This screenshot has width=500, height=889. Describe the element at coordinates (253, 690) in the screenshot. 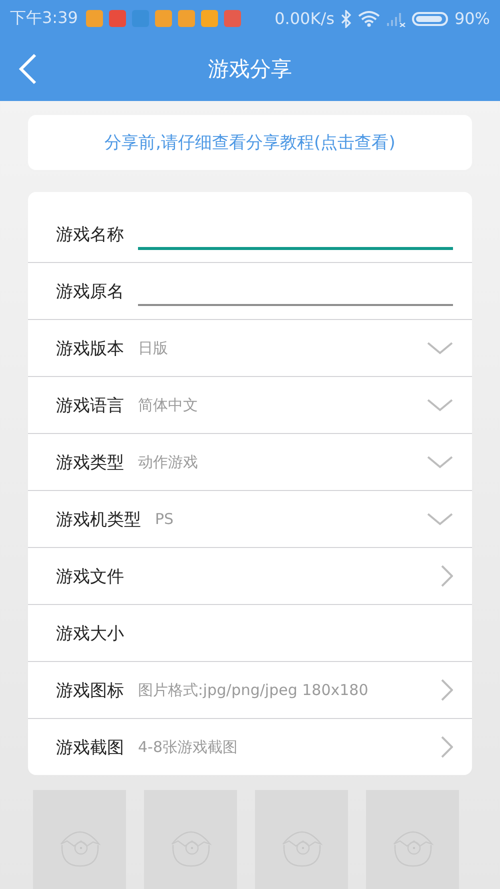

I see `hint-text: 图片格式:jpg/png/jpeg 180x180` at that location.